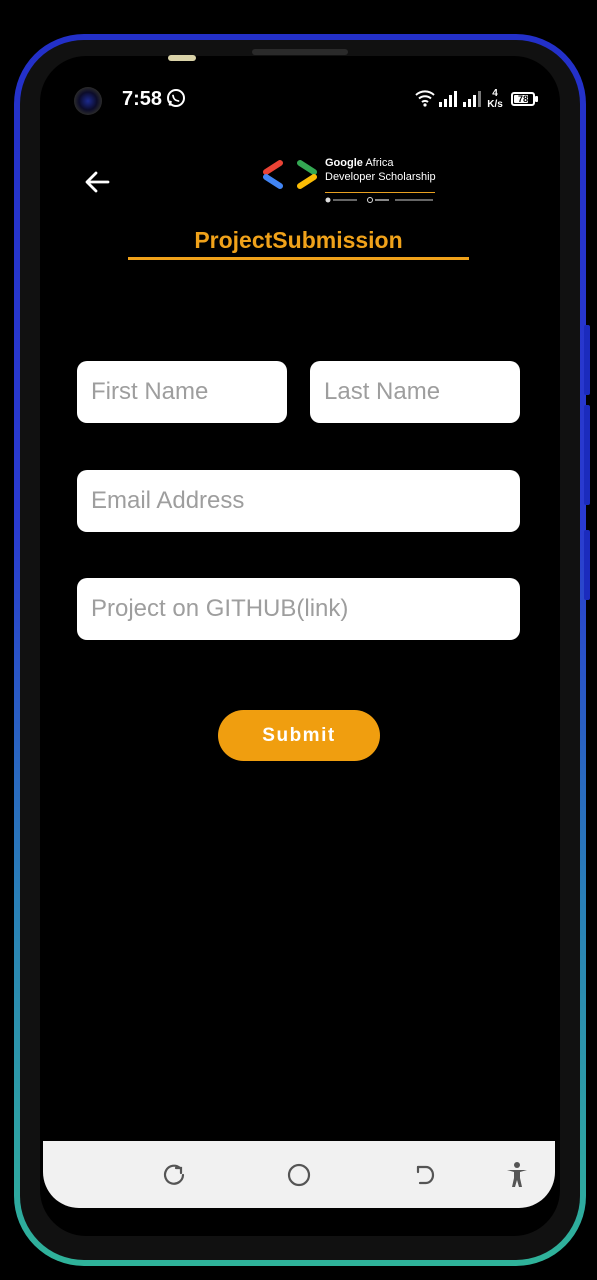  I want to click on accessibility-button, so click(517, 1175).